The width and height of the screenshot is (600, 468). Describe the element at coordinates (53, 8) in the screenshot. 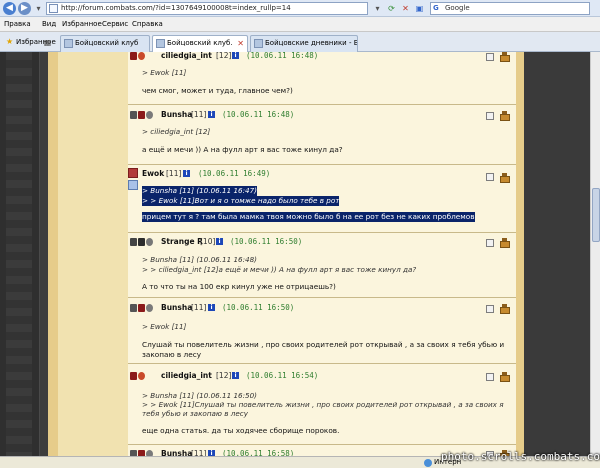

I see `page-icon` at that location.